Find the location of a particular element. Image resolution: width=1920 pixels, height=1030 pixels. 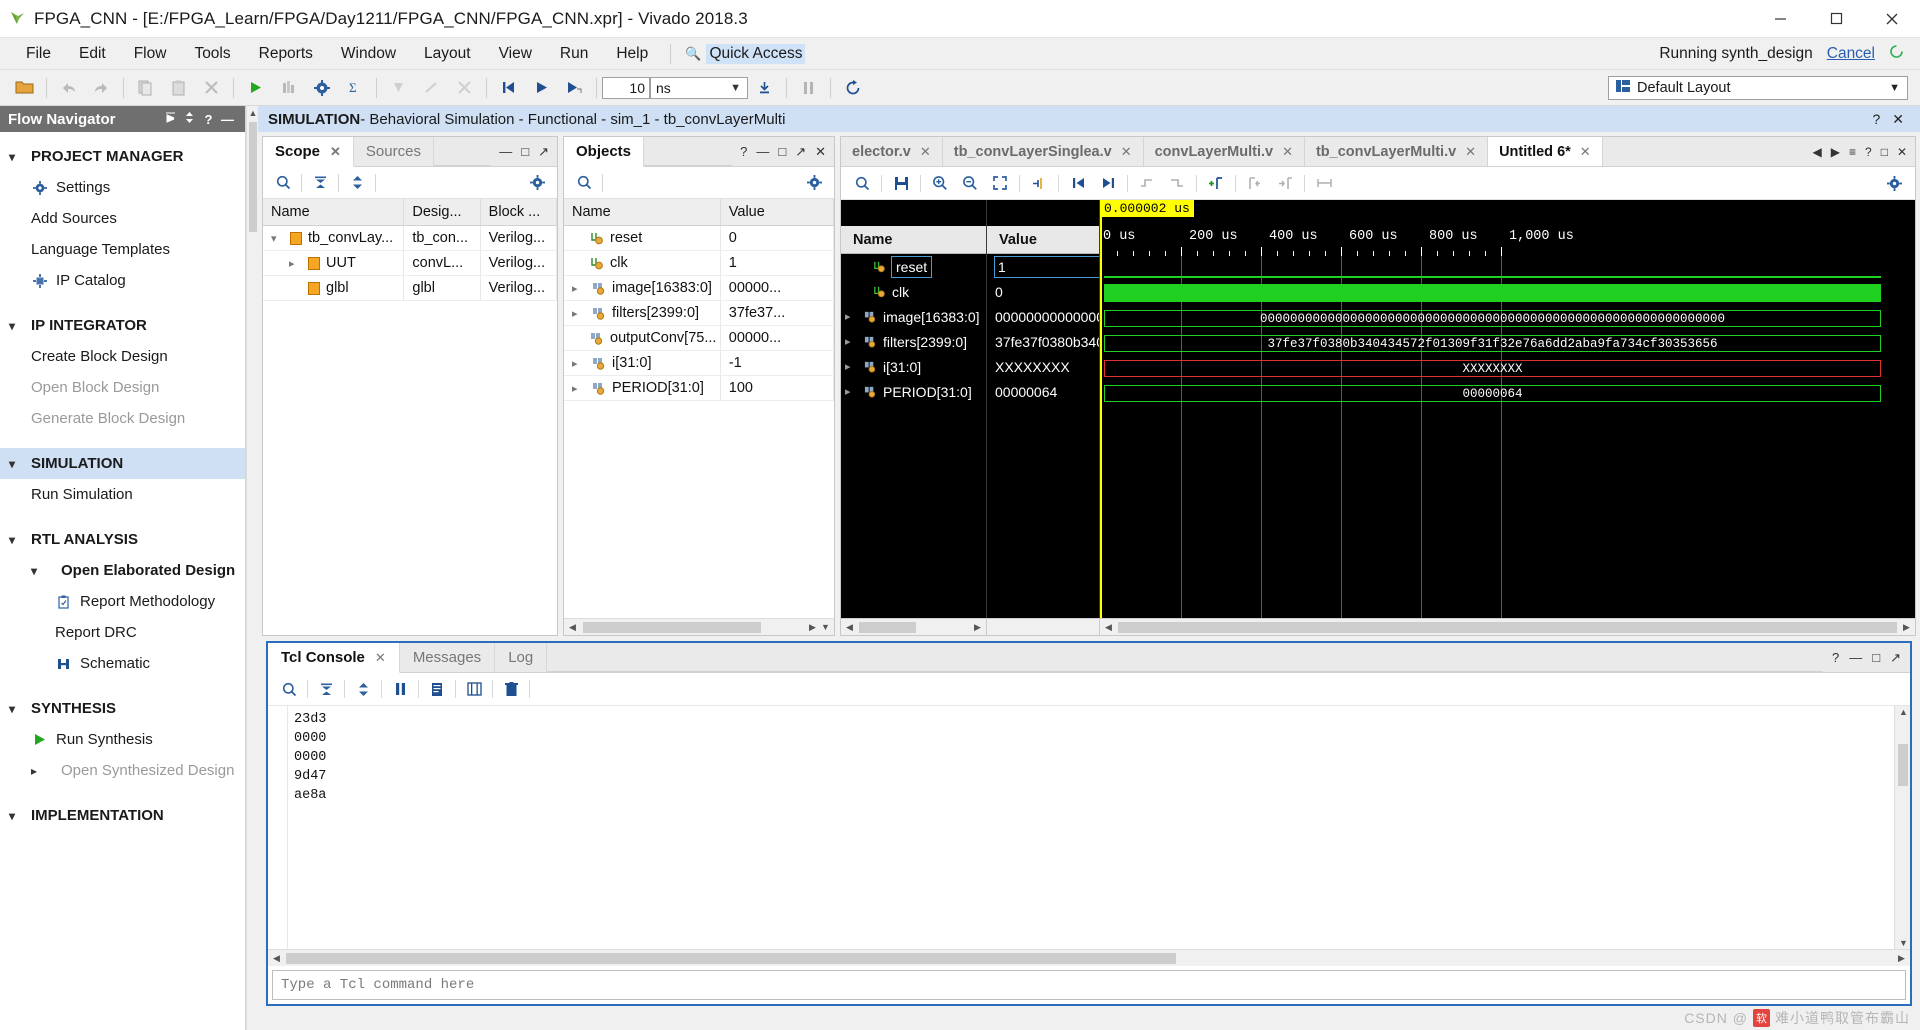

flow-navigator-scrollbar: ▲ is located at coordinates (252, 568).